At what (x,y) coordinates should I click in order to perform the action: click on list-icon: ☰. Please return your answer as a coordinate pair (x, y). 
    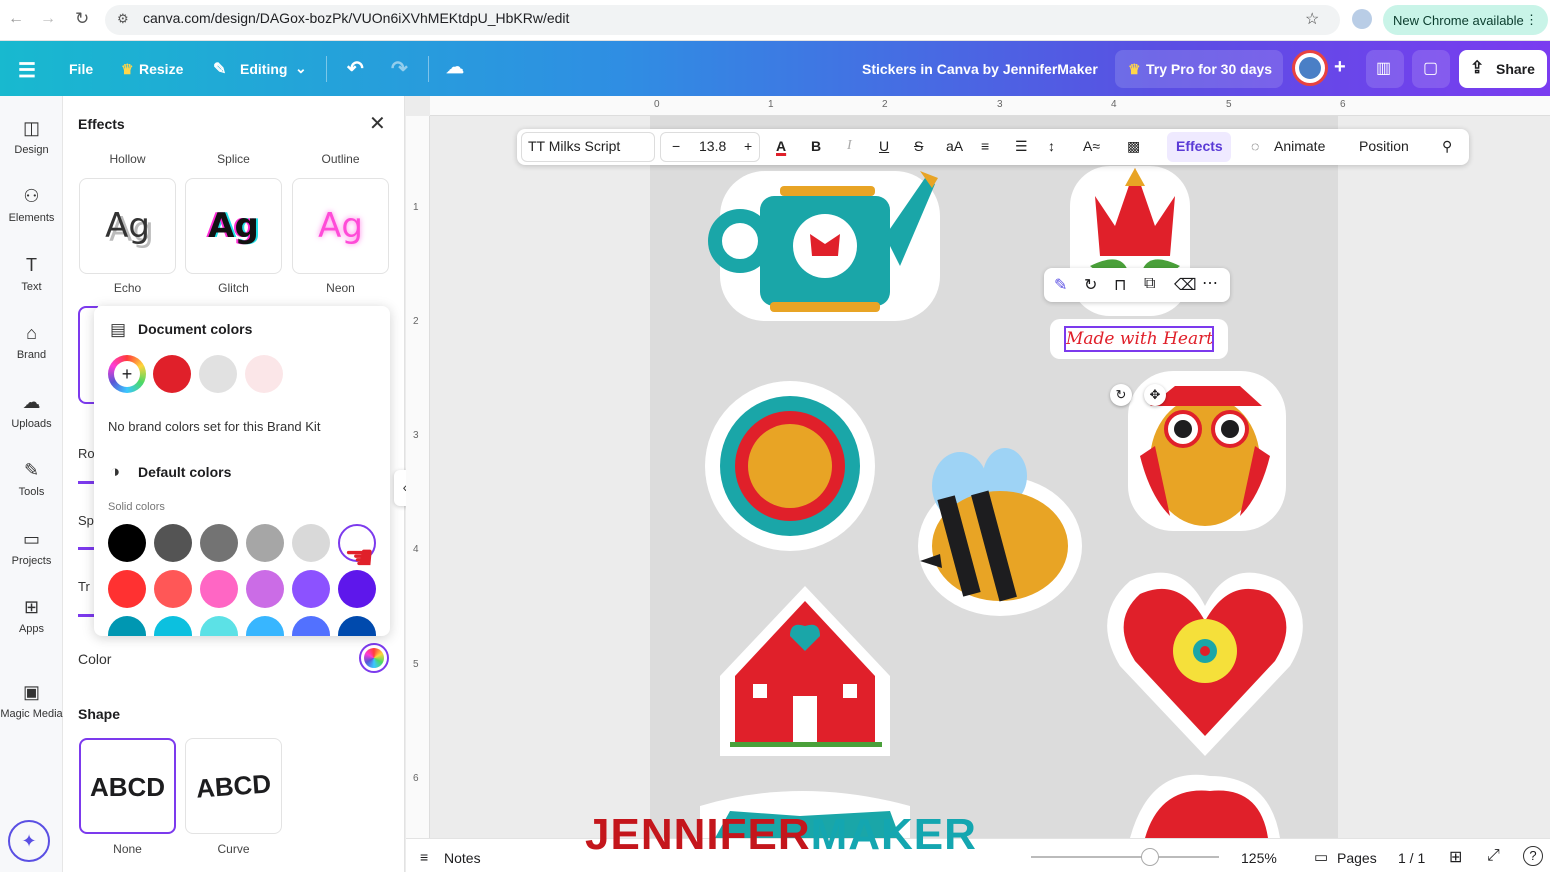
    Looking at the image, I should click on (1021, 146).